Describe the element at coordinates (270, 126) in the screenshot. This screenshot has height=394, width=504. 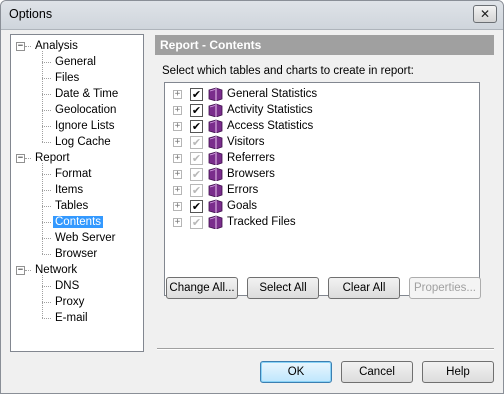
I see `list-item-label: Access Statistics` at that location.